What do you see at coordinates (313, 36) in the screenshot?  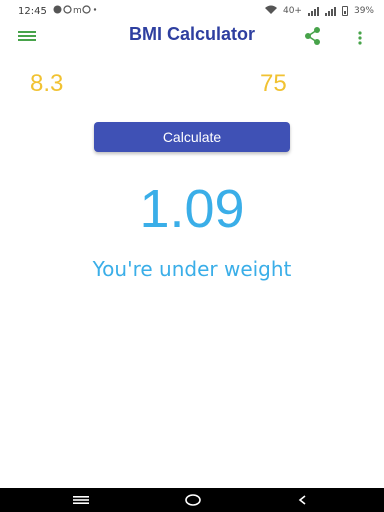 I see `share-icon` at bounding box center [313, 36].